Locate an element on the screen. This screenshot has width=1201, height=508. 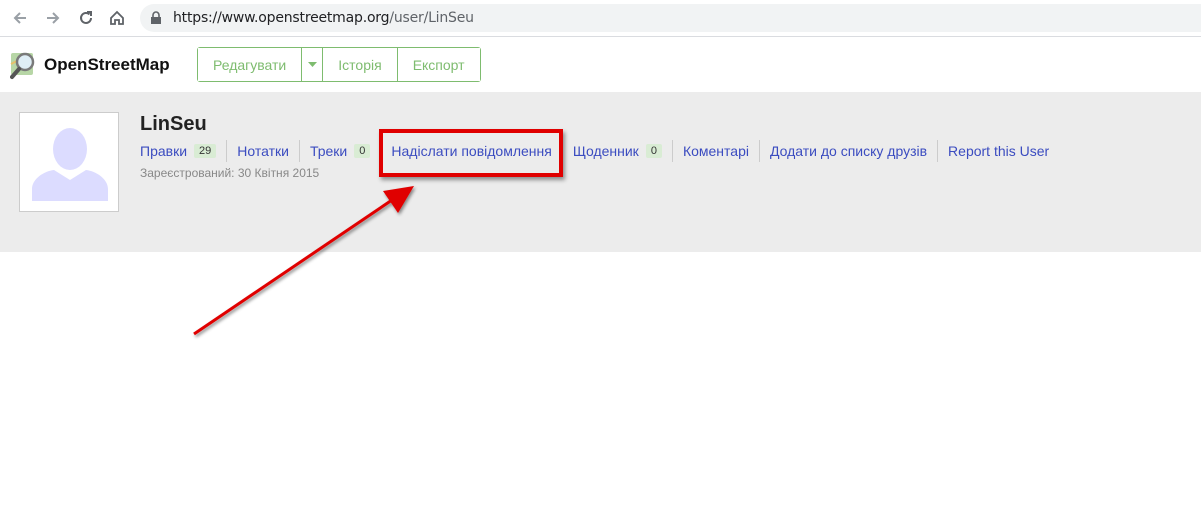
caret-down-icon is located at coordinates (312, 64).